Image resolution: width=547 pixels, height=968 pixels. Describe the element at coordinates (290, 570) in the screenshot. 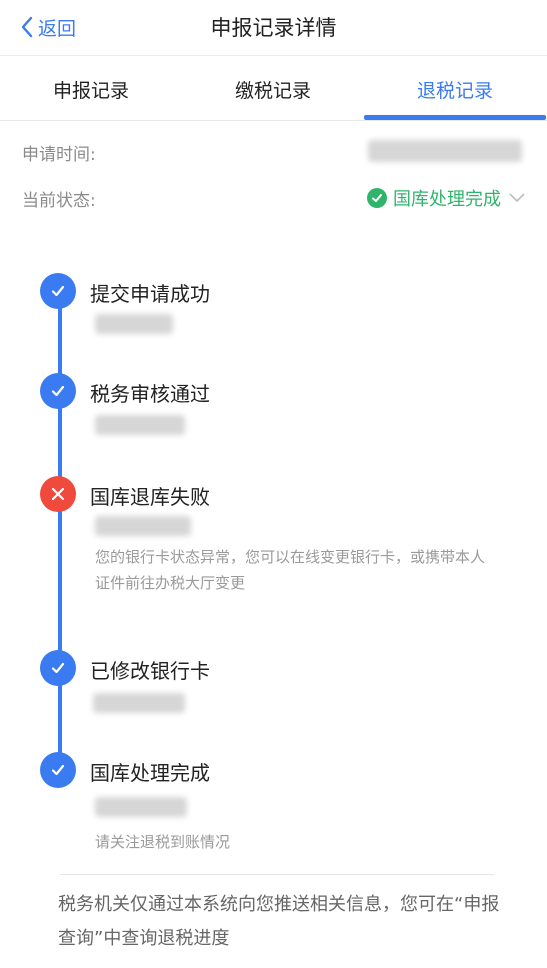

I see `step-note: 您的银行卡状态异常，您可以在线变更银行卡，或携带本人证件前往办税大厅变更` at that location.